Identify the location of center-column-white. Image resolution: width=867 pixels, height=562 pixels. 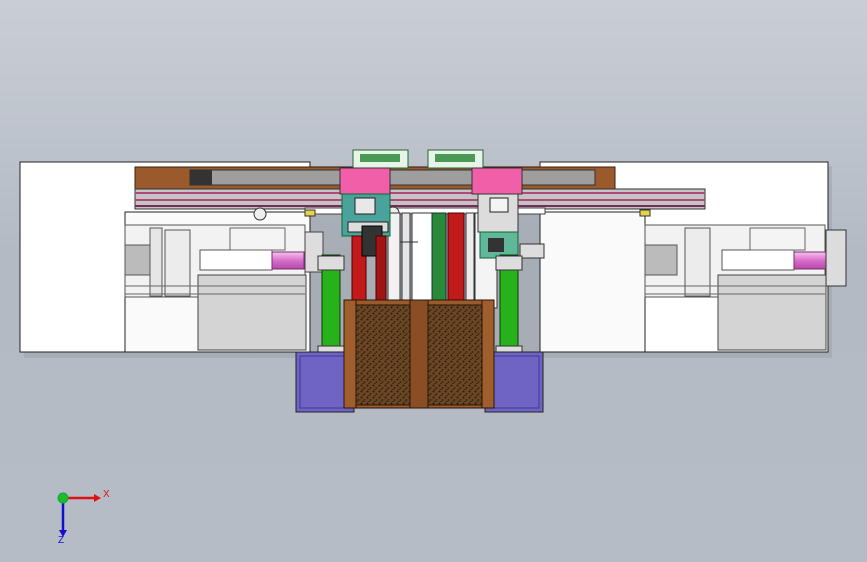
(422, 260).